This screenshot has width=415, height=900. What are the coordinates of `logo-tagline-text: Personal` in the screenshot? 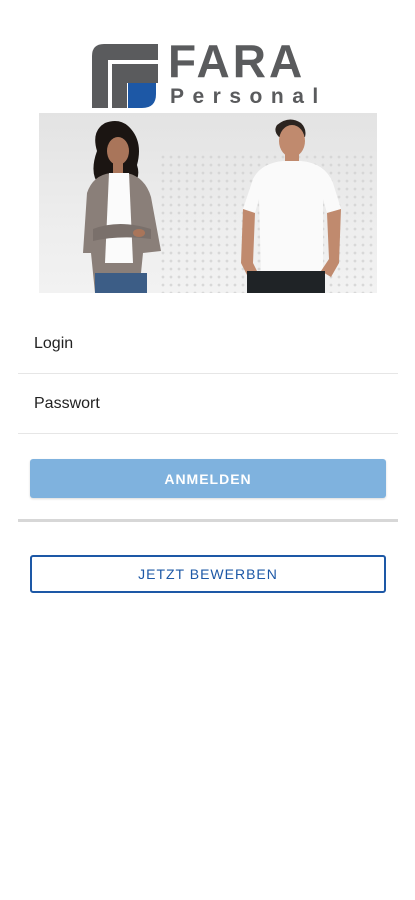 It's located at (248, 96).